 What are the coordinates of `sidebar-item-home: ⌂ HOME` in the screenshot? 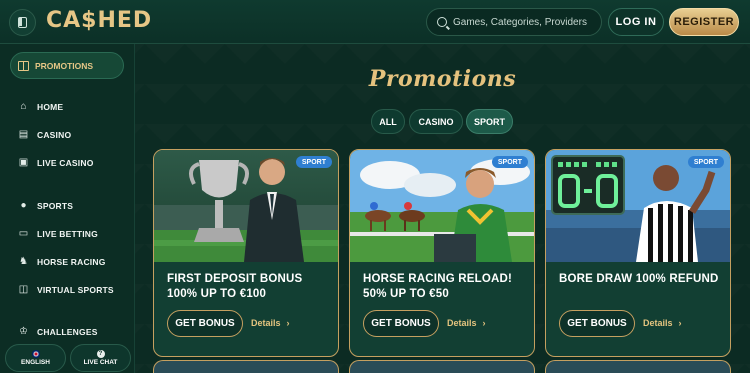 It's located at (40, 107).